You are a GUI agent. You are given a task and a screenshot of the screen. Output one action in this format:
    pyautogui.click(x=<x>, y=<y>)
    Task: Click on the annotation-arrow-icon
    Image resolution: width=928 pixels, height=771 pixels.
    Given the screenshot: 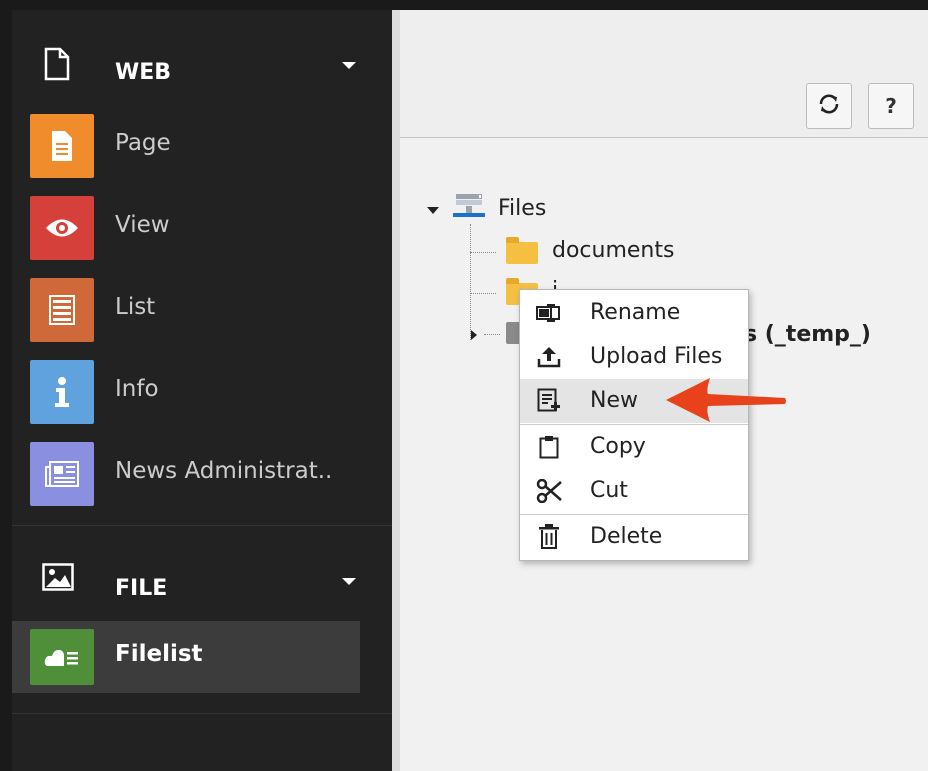 What is the action you would take?
    pyautogui.click(x=726, y=400)
    